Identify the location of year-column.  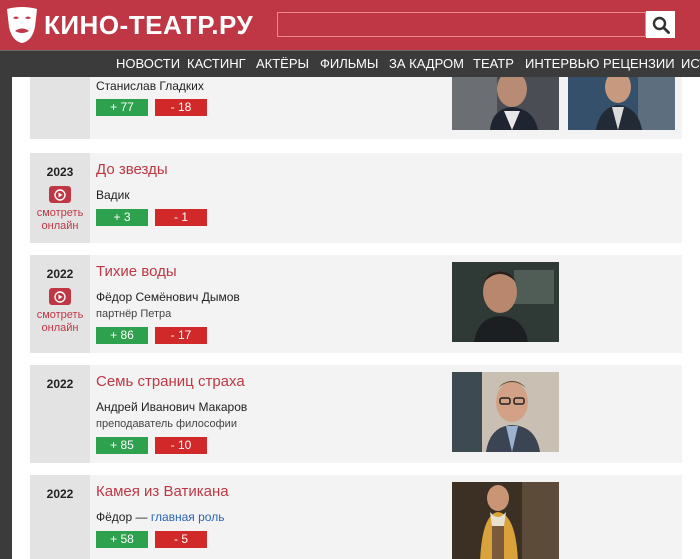
(60, 108).